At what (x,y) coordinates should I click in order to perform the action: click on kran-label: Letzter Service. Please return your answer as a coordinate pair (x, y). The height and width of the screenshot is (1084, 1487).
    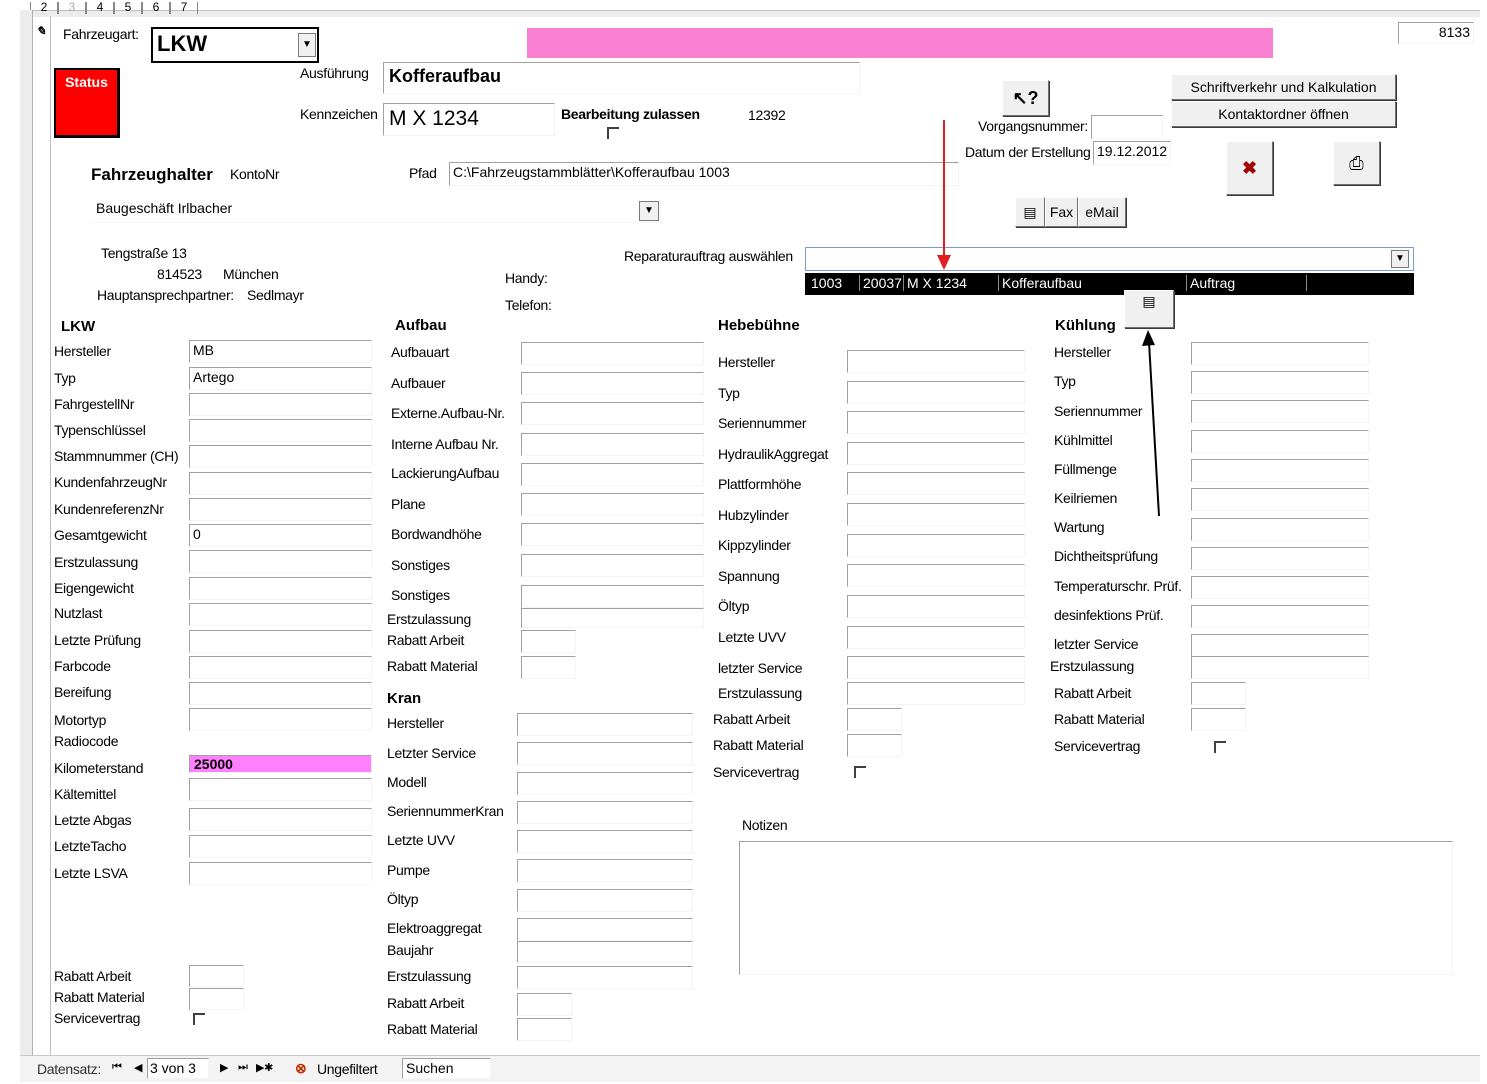
    Looking at the image, I should click on (431, 753).